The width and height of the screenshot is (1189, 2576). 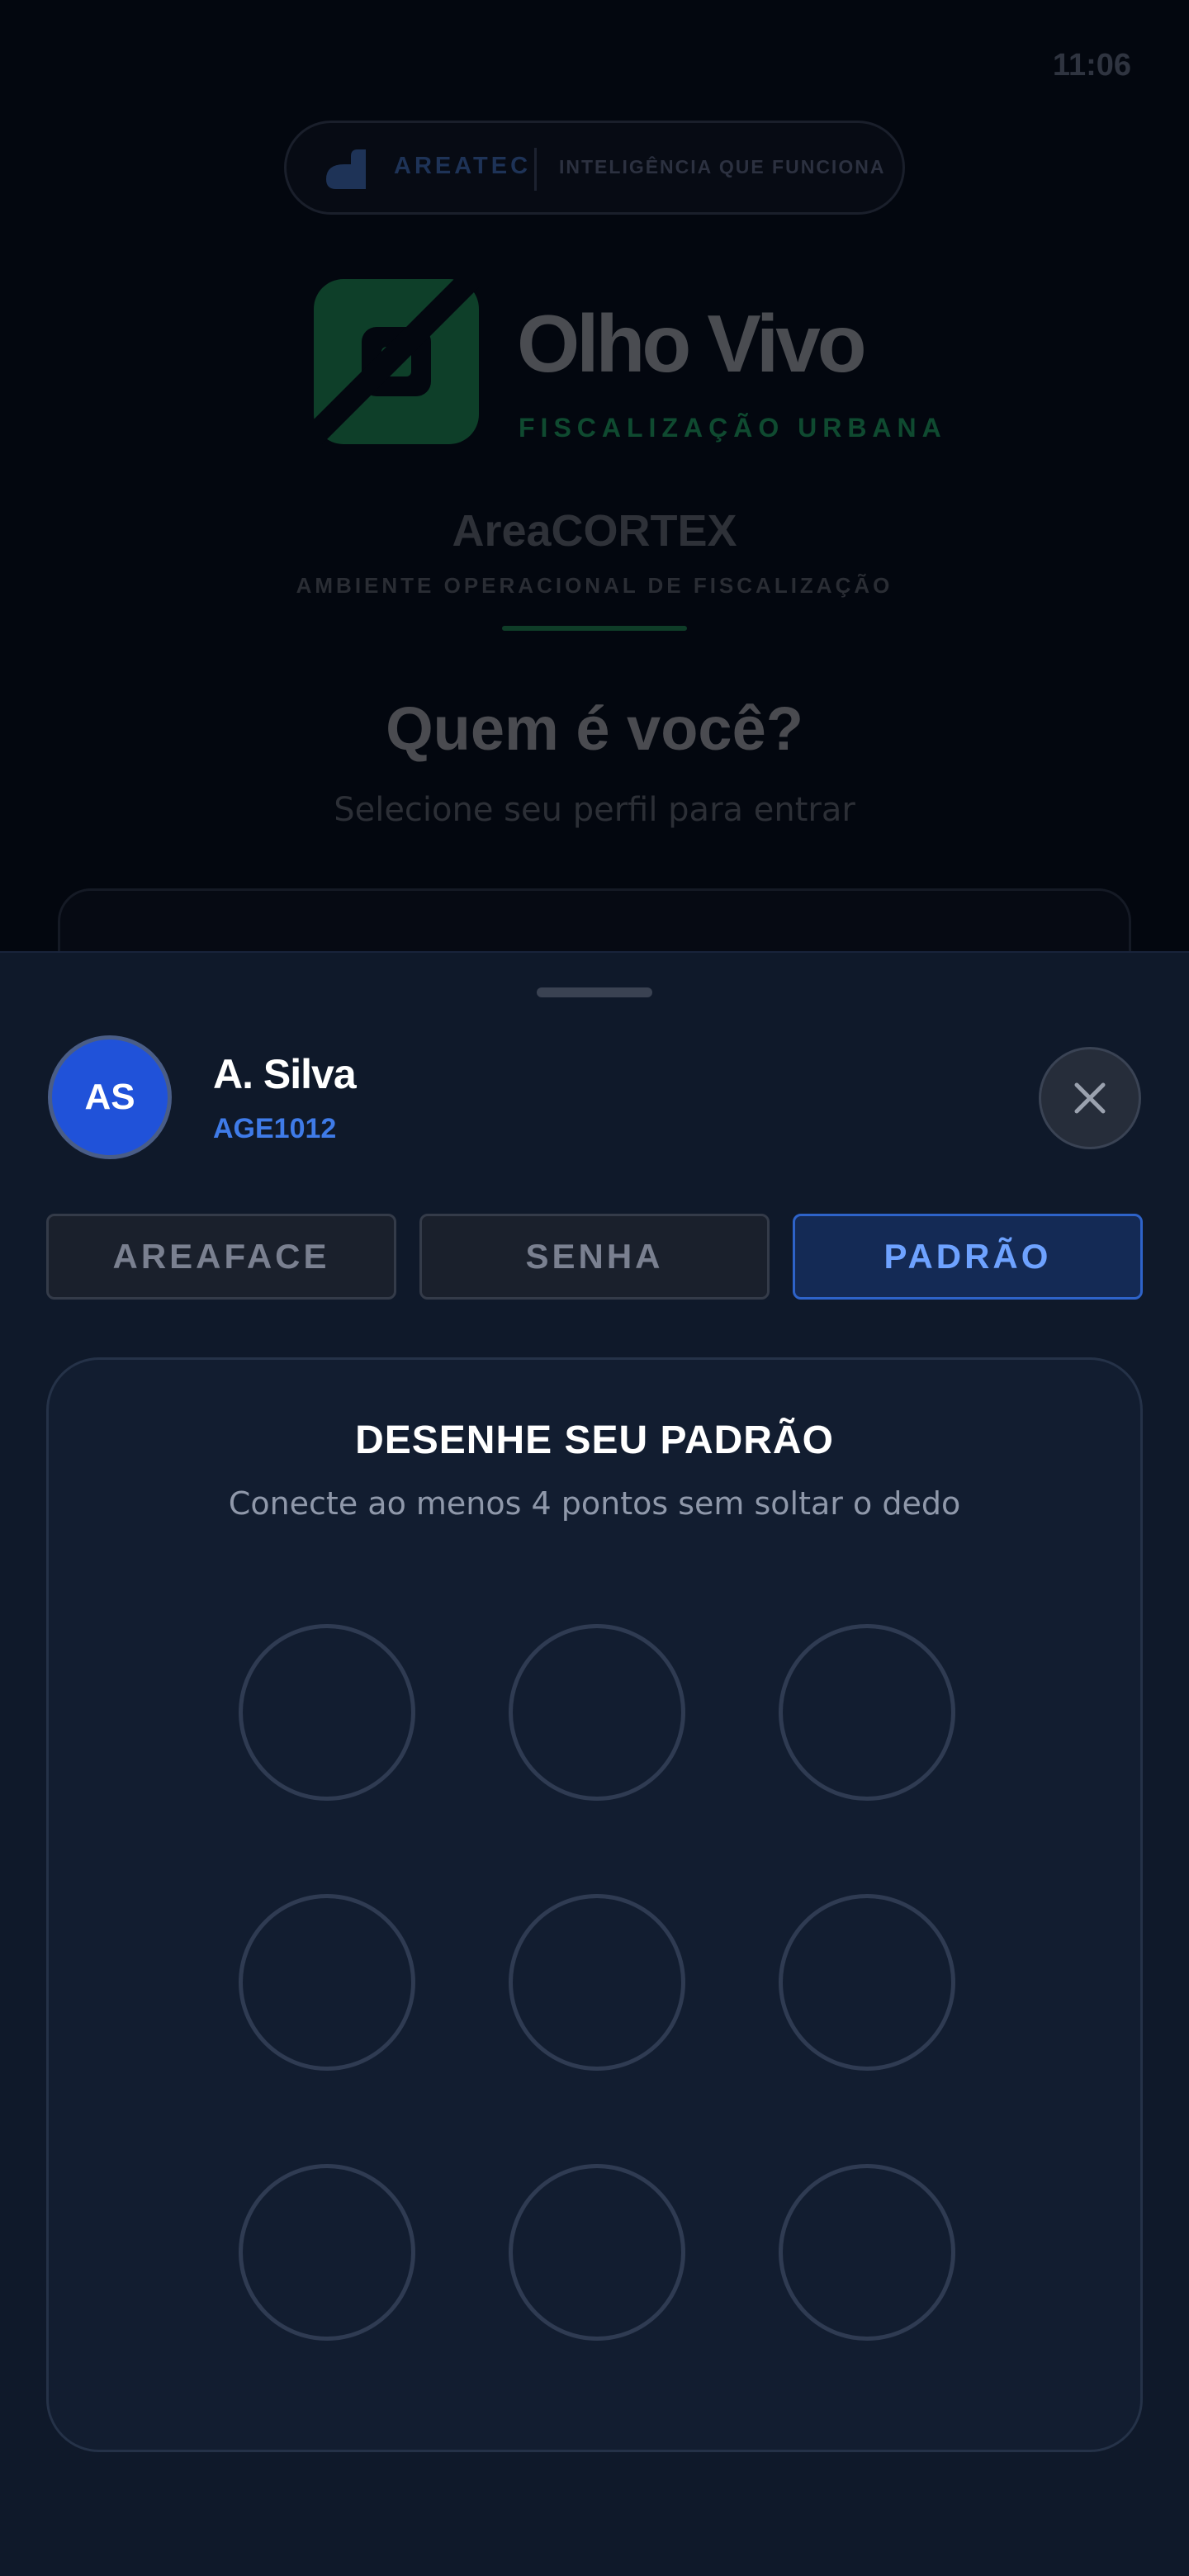 What do you see at coordinates (463, 166) in the screenshot?
I see `brand-name: AREATEC` at bounding box center [463, 166].